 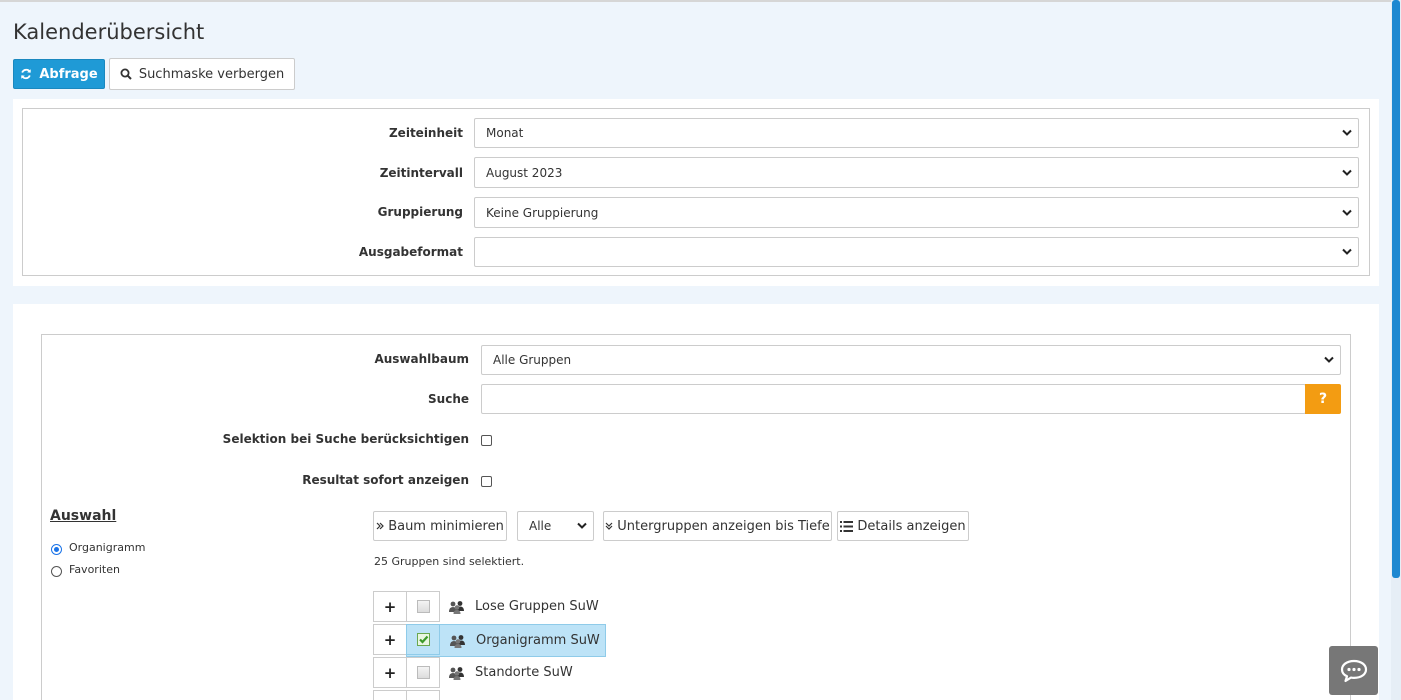 I want to click on chat-button, so click(x=1353, y=670).